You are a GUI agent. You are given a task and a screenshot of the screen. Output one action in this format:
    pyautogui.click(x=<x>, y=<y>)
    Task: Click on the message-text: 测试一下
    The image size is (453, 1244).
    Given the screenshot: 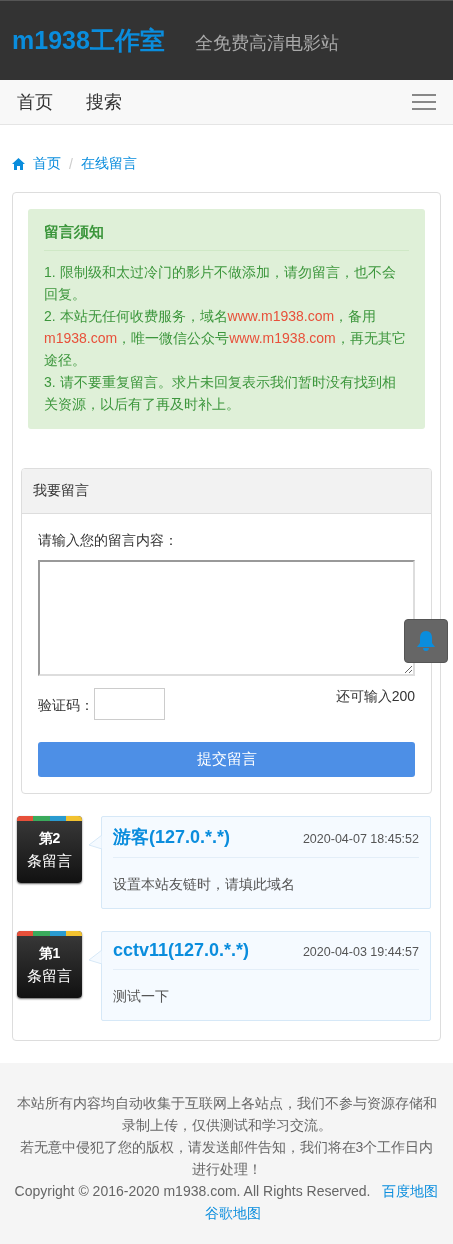 What is the action you would take?
    pyautogui.click(x=141, y=997)
    